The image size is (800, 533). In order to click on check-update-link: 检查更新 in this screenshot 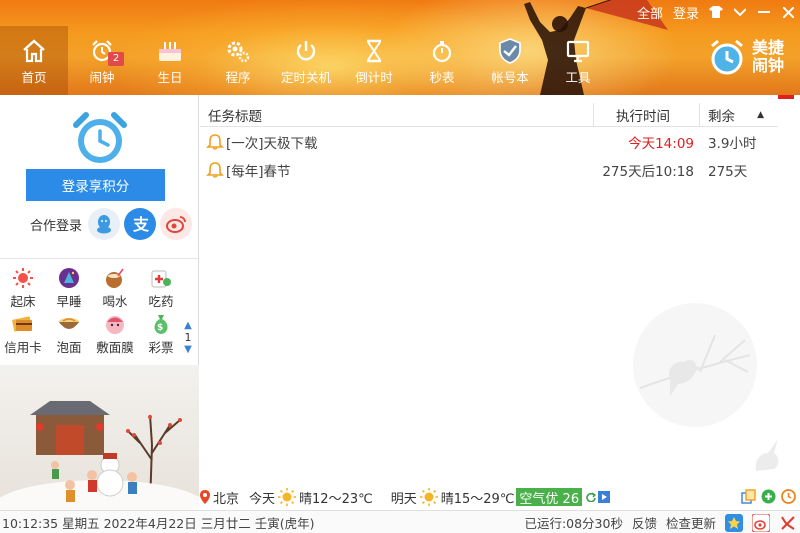, I will do `click(691, 522)`.